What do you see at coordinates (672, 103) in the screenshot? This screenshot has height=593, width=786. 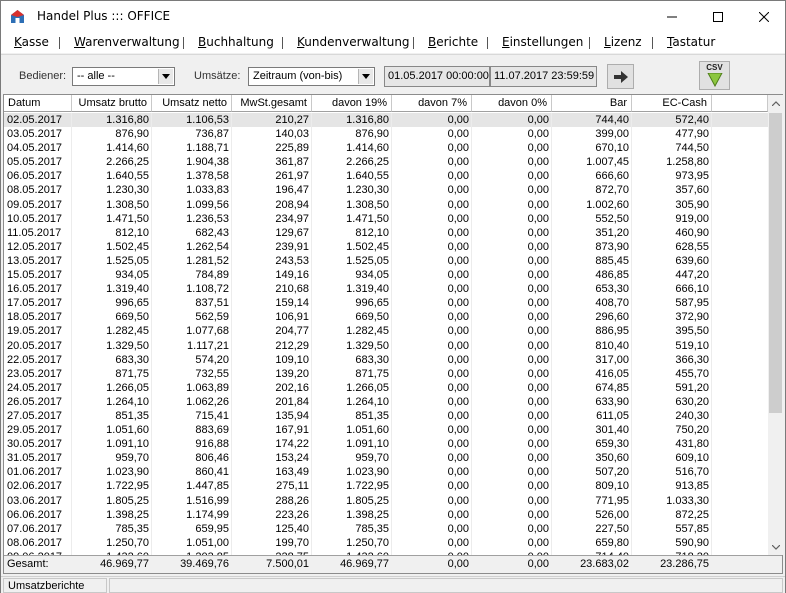 I see `column-header-ec-cash: EC-Cash` at bounding box center [672, 103].